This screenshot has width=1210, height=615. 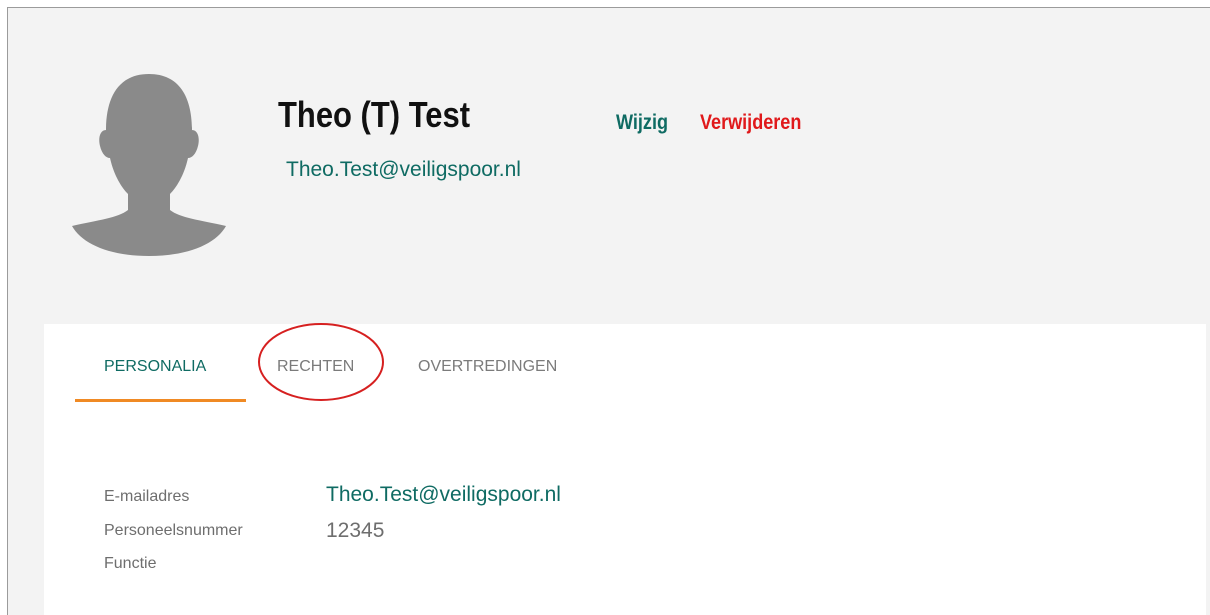 What do you see at coordinates (160, 400) in the screenshot?
I see `active-tab-indicator` at bounding box center [160, 400].